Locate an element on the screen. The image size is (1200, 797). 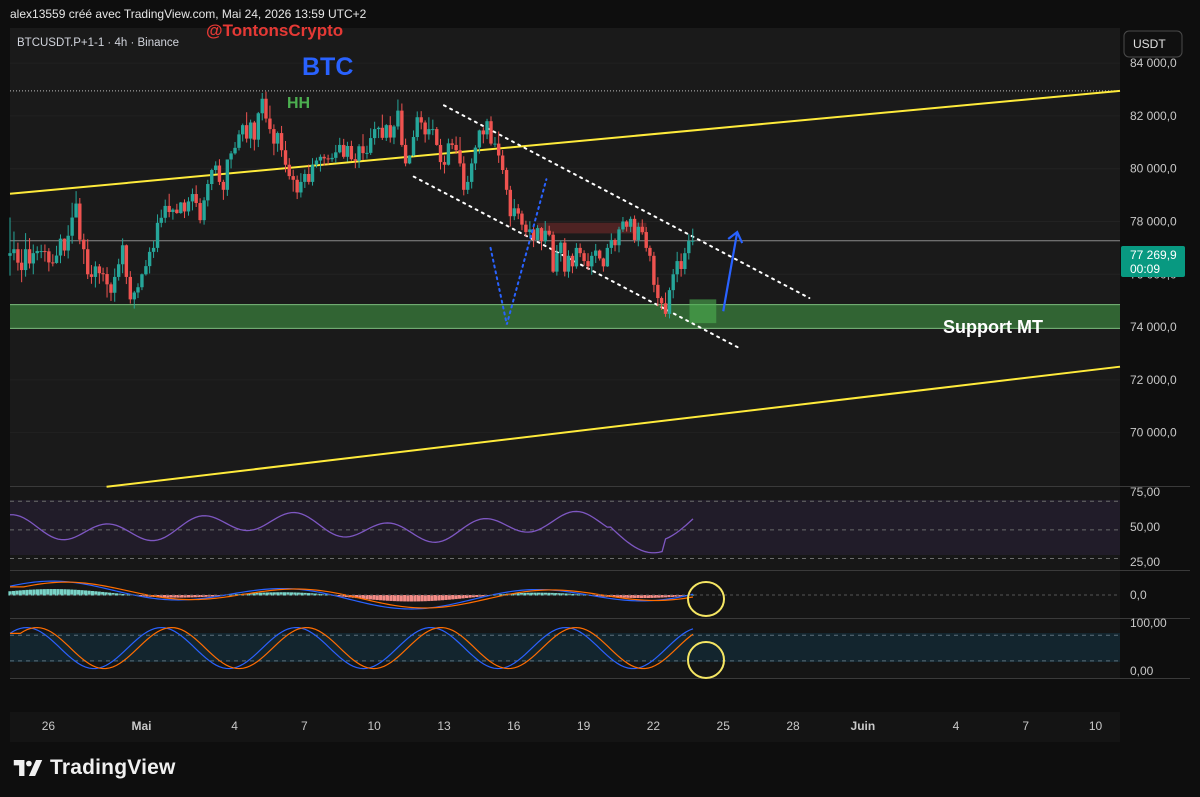
time-tick-label: 26 is located at coordinates (49, 726).